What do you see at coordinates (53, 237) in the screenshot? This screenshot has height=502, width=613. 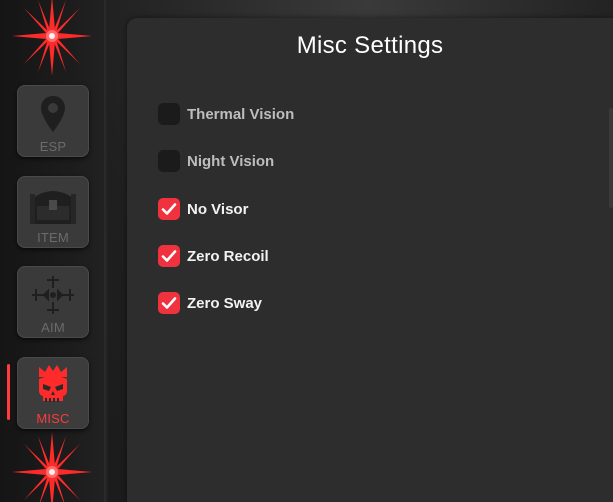 I see `sidebar-item-label: ITEM` at bounding box center [53, 237].